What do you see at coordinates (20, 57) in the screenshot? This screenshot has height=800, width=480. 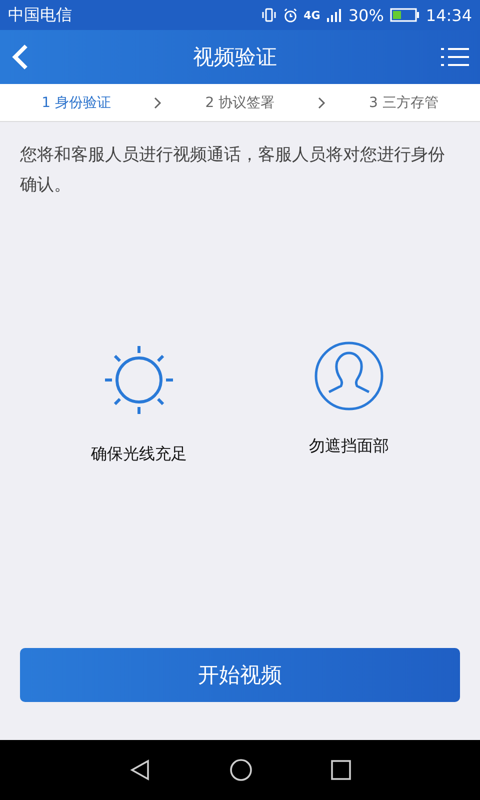 I see `back-icon` at bounding box center [20, 57].